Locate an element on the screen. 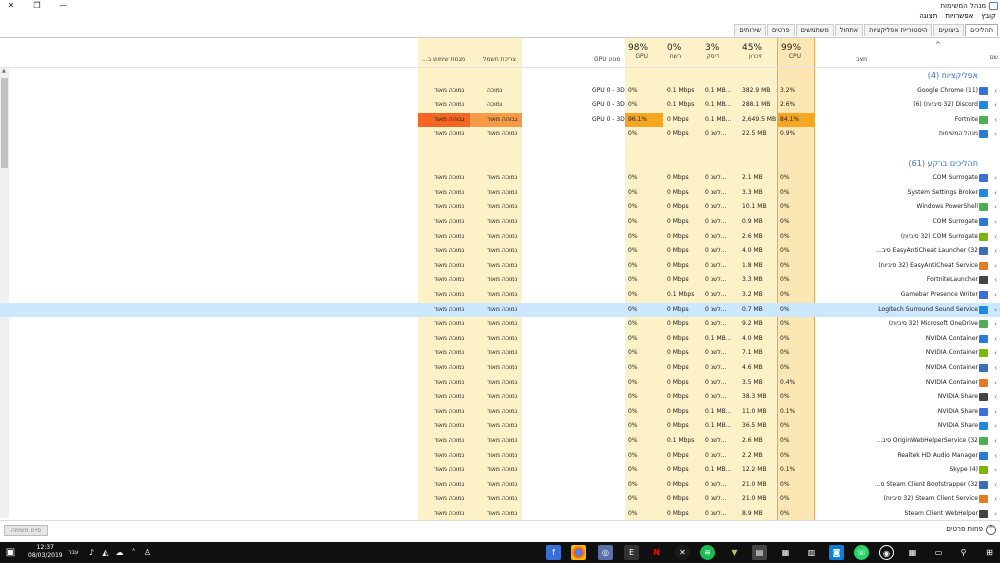 The height and width of the screenshot is (563, 1000). scroll-up-icon: ▲ is located at coordinates (4, 71).